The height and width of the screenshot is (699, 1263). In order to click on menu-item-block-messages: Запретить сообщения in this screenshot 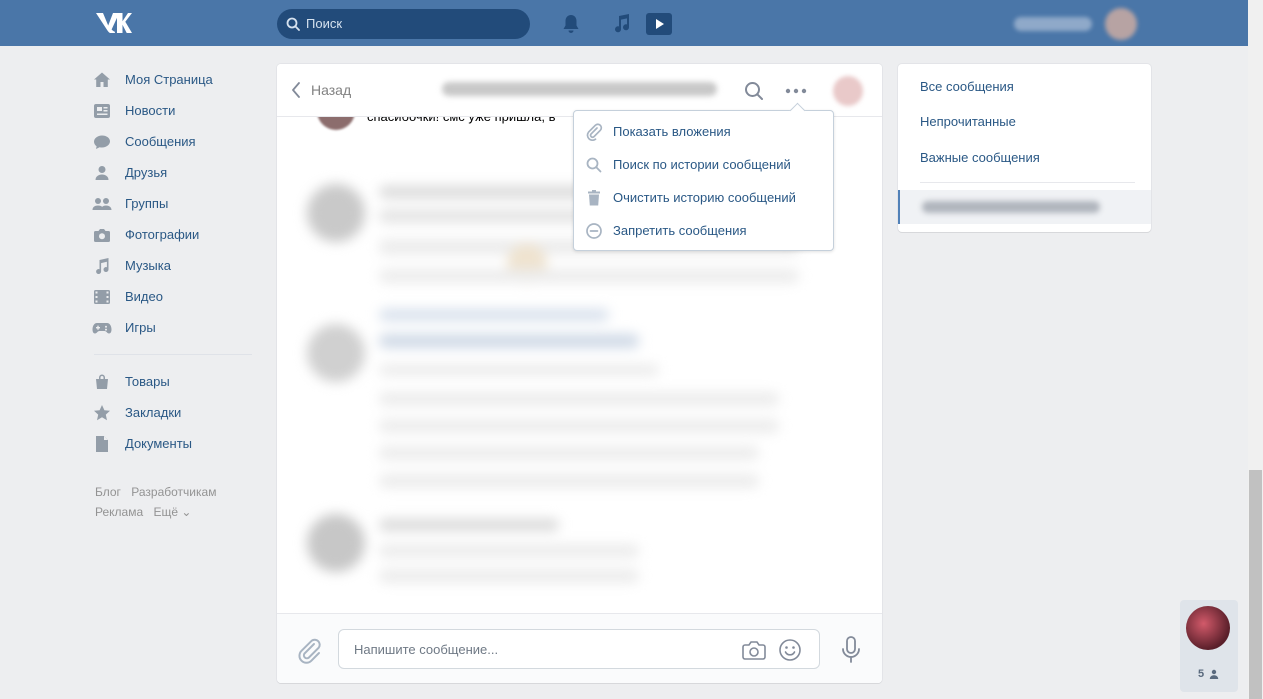, I will do `click(703, 230)`.